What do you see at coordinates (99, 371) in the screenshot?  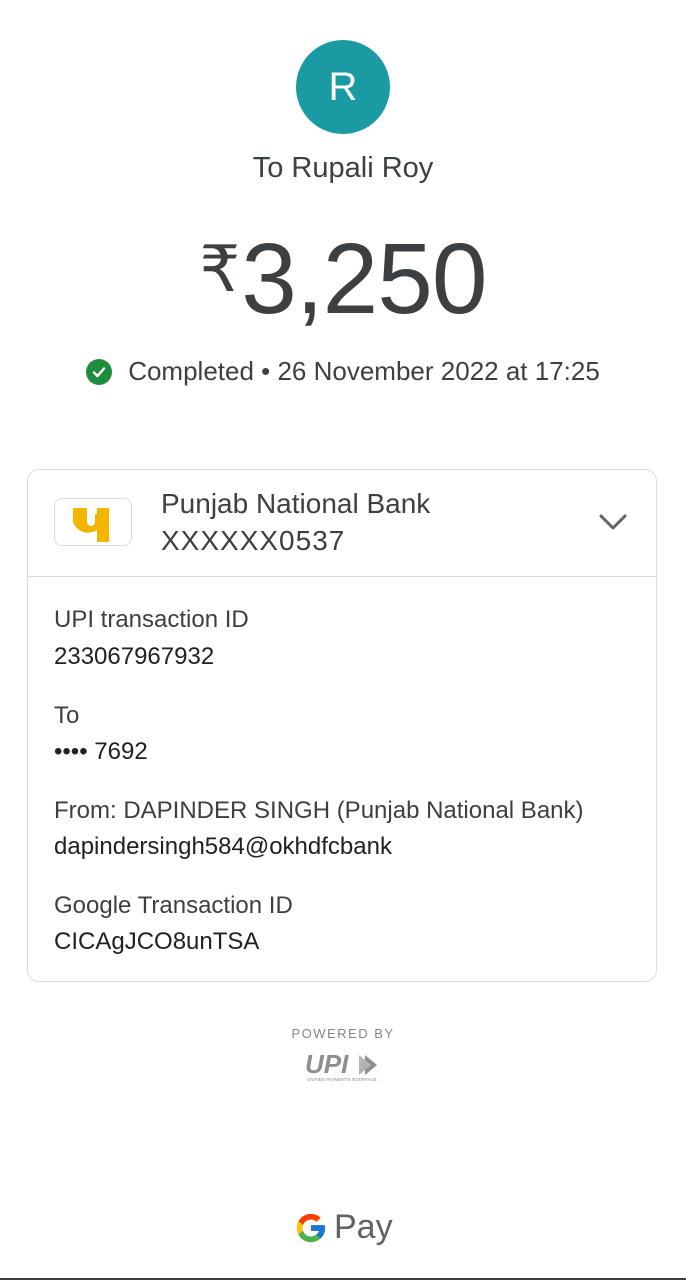 I see `check-circle-icon` at bounding box center [99, 371].